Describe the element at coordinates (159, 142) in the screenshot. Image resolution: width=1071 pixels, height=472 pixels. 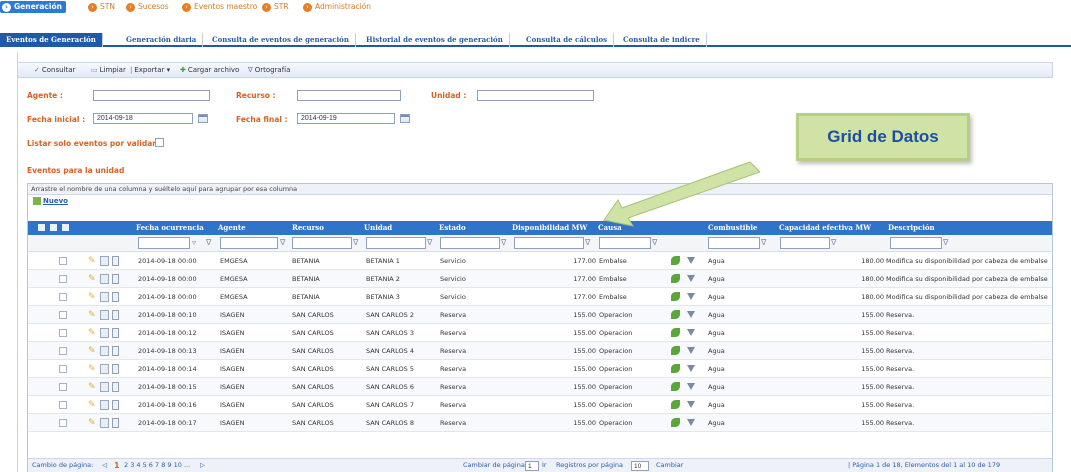
I see `listar-validar-checkbox` at that location.